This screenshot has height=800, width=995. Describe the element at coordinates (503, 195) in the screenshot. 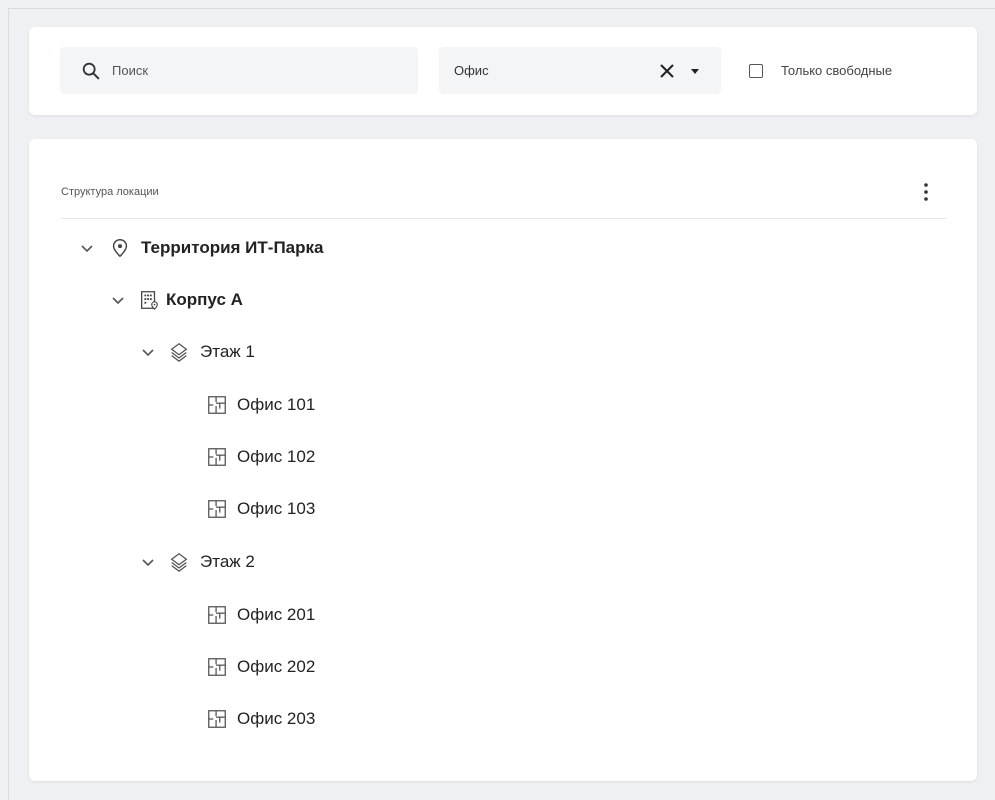

I see `tree-header: Структура локации` at that location.